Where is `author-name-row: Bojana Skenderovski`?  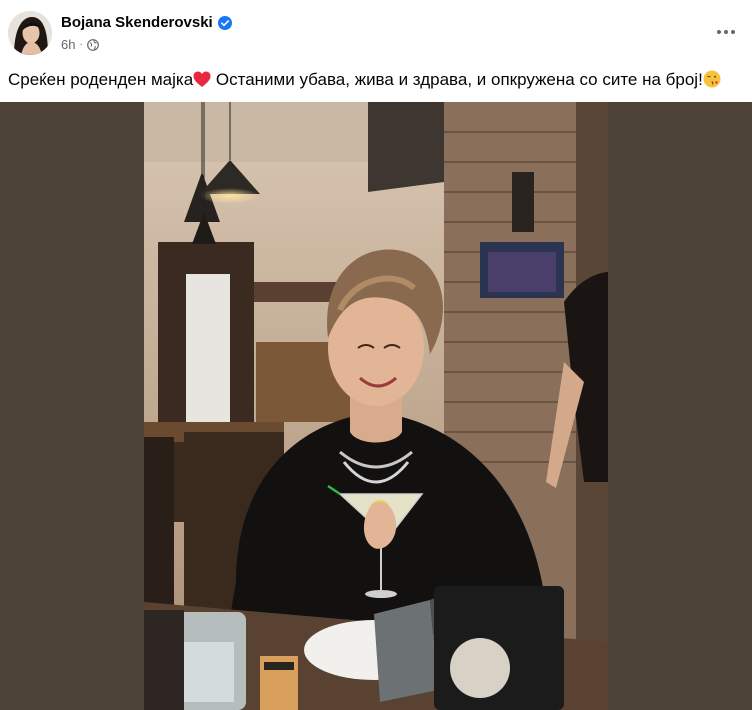 author-name-row: Bojana Skenderovski is located at coordinates (146, 22).